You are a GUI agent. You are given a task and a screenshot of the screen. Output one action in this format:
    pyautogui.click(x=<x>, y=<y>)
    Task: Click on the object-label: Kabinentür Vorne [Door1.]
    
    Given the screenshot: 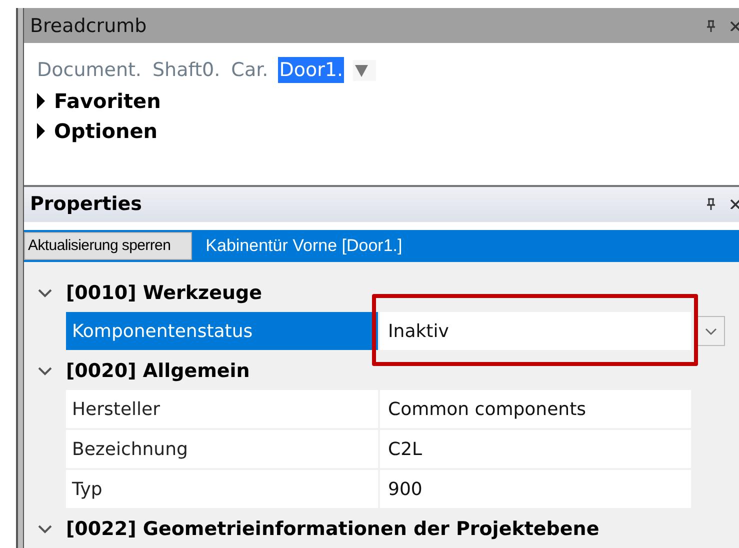 What is the action you would take?
    pyautogui.click(x=303, y=246)
    